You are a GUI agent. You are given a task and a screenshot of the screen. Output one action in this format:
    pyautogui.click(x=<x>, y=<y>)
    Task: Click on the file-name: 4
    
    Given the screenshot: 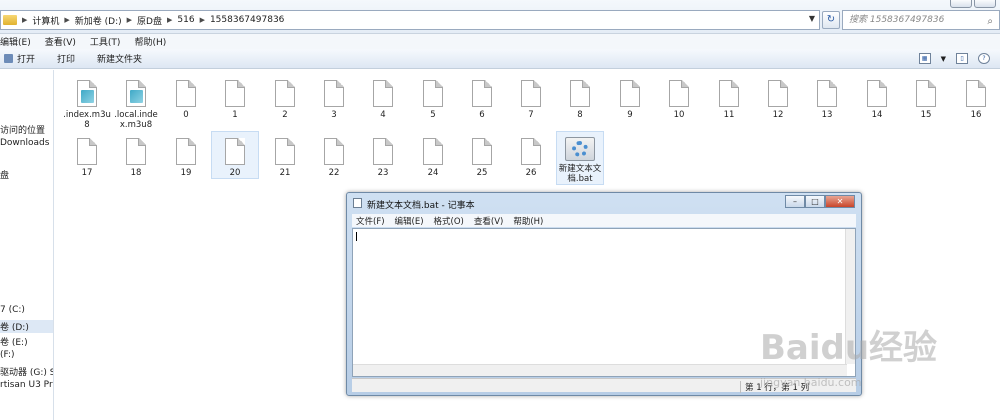 What is the action you would take?
    pyautogui.click(x=383, y=115)
    